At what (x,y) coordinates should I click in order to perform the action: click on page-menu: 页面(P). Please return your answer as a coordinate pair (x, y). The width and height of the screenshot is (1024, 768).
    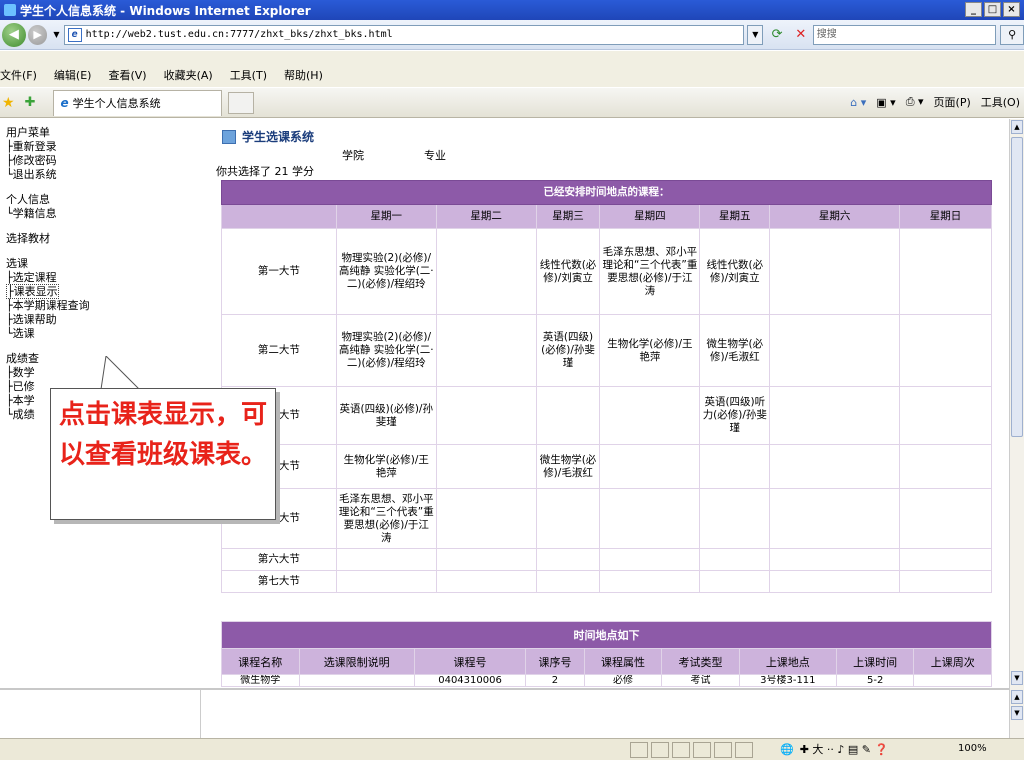
    Looking at the image, I should click on (952, 102).